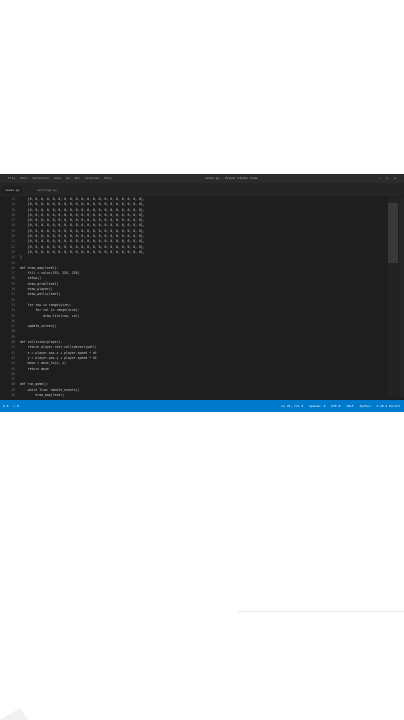 Image resolution: width=404 pixels, height=720 pixels. I want to click on menu-go: Go, so click(68, 178).